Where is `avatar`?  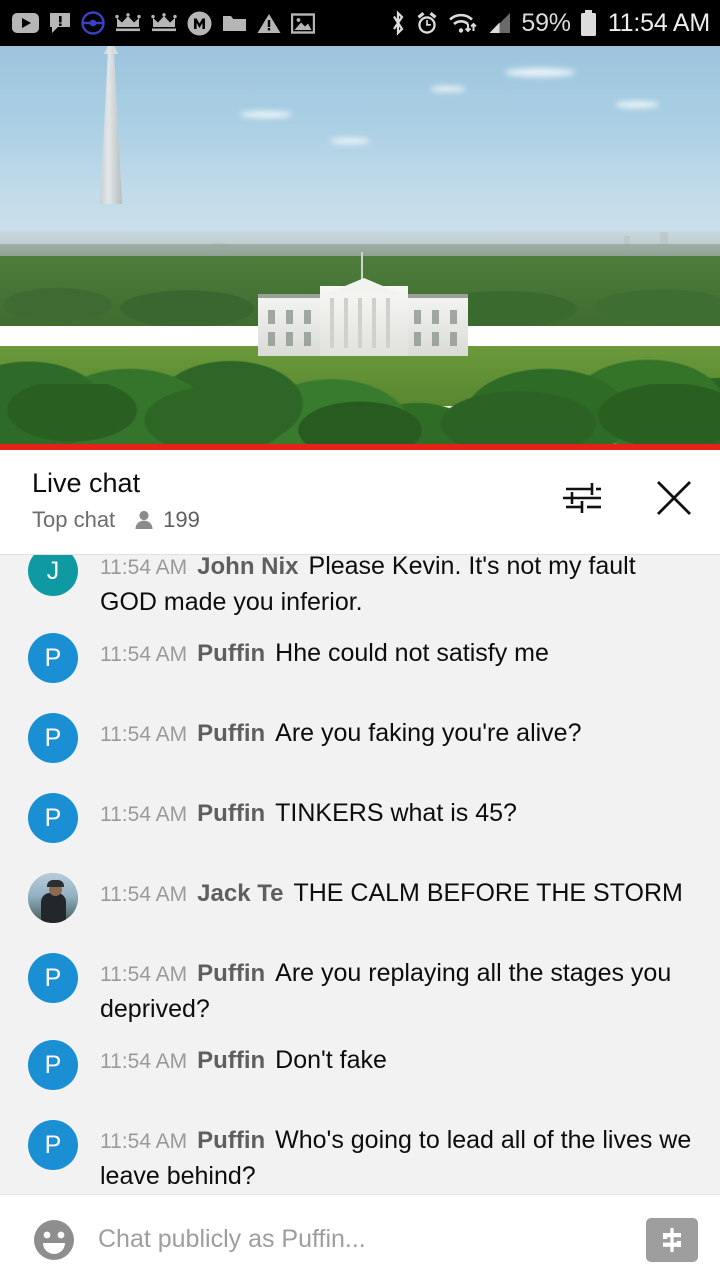 avatar is located at coordinates (53, 898).